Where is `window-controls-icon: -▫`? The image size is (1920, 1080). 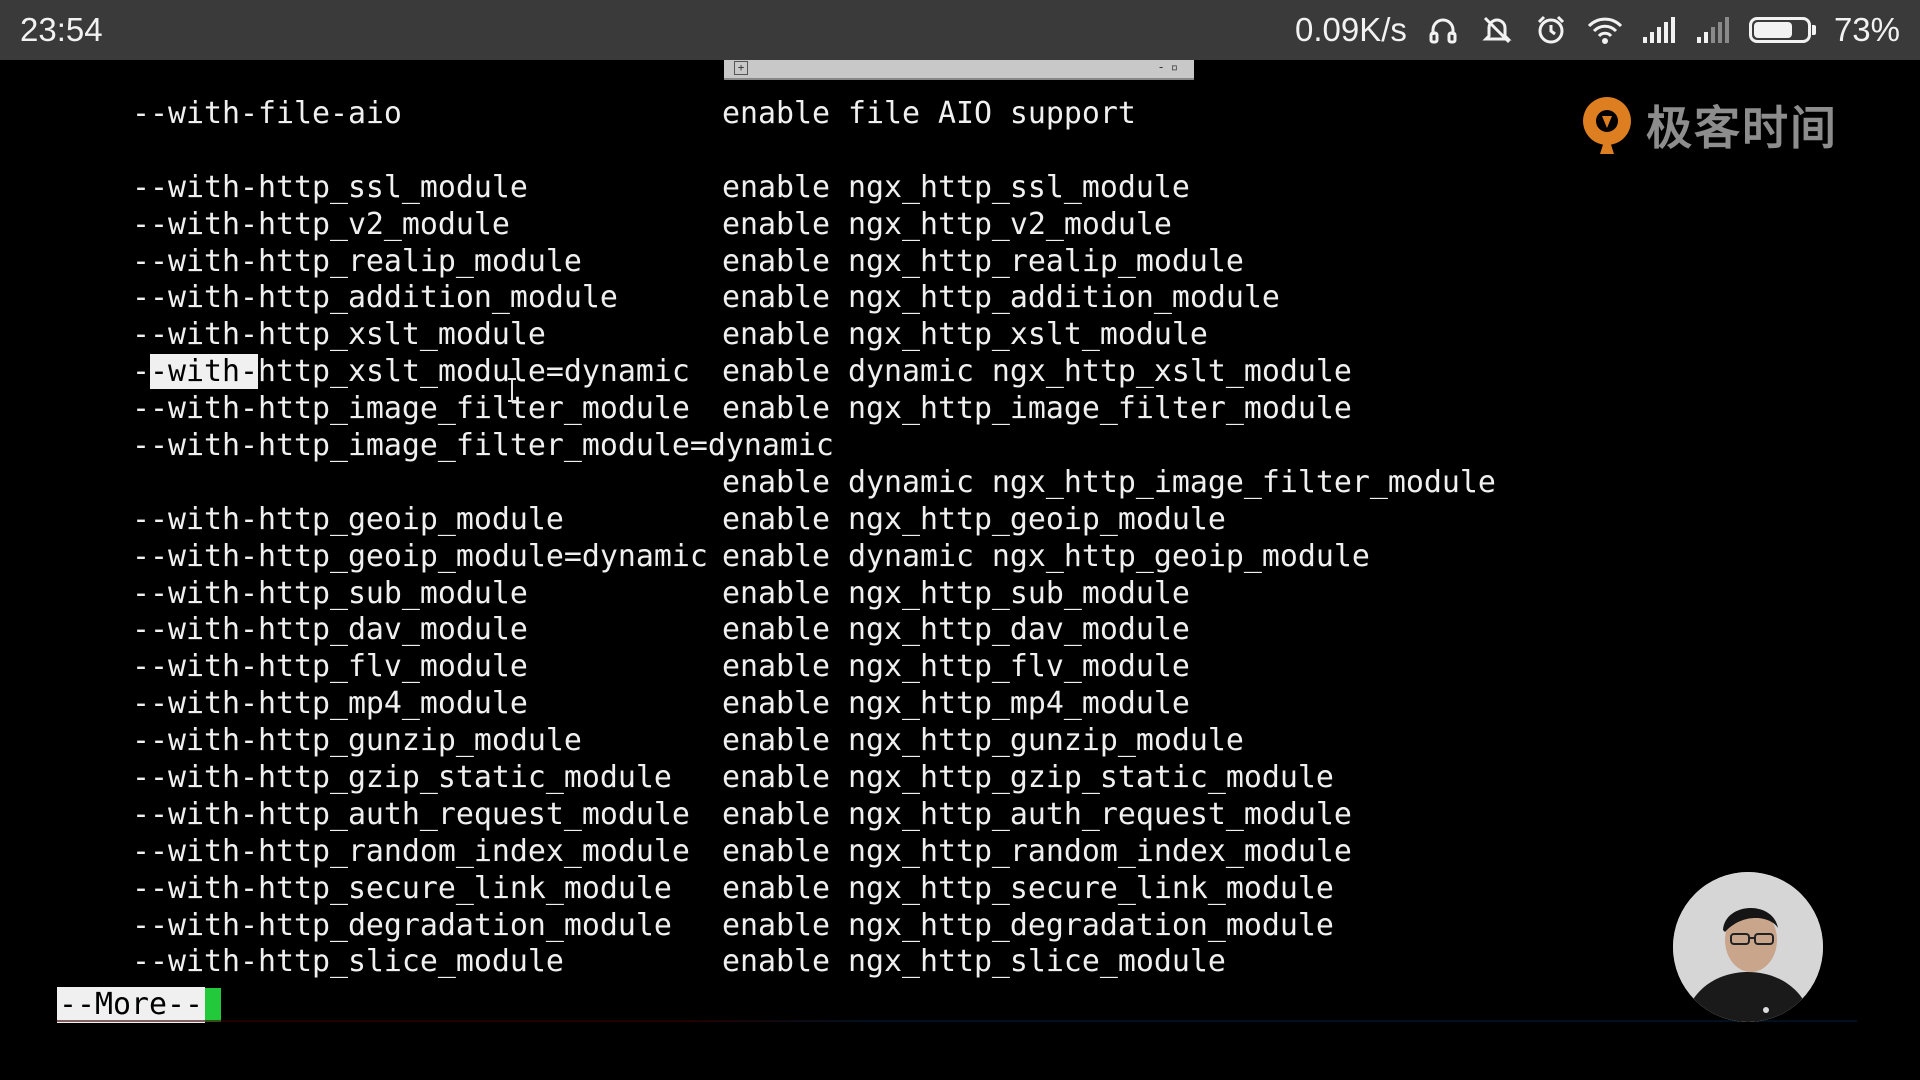
window-controls-icon: -▫ is located at coordinates (1170, 67).